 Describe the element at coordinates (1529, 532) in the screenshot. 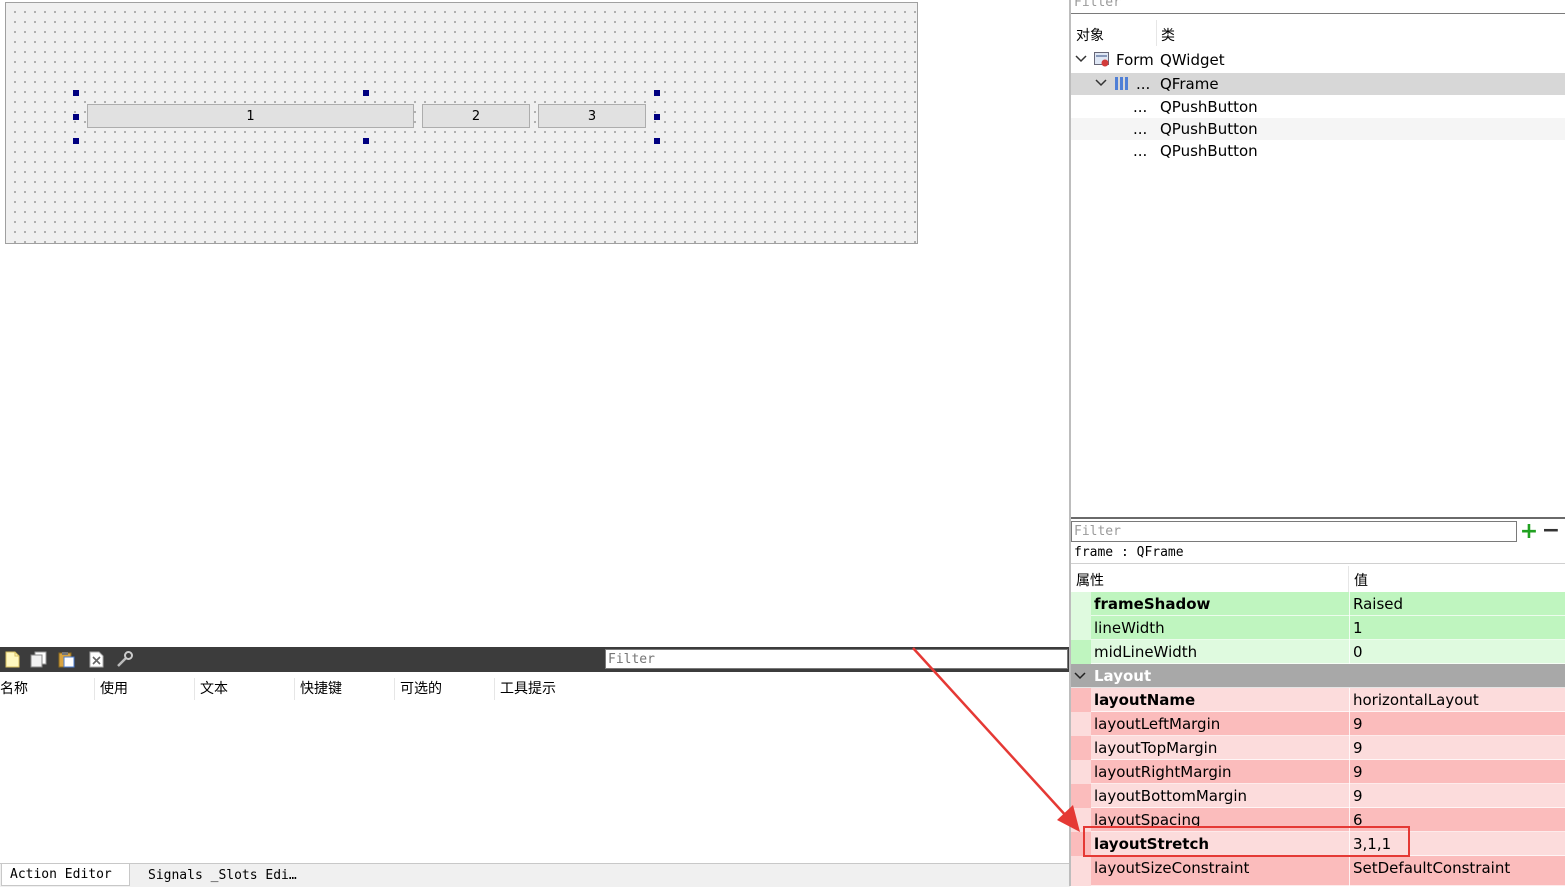

I see `add-dynamic-property-icon: +` at that location.